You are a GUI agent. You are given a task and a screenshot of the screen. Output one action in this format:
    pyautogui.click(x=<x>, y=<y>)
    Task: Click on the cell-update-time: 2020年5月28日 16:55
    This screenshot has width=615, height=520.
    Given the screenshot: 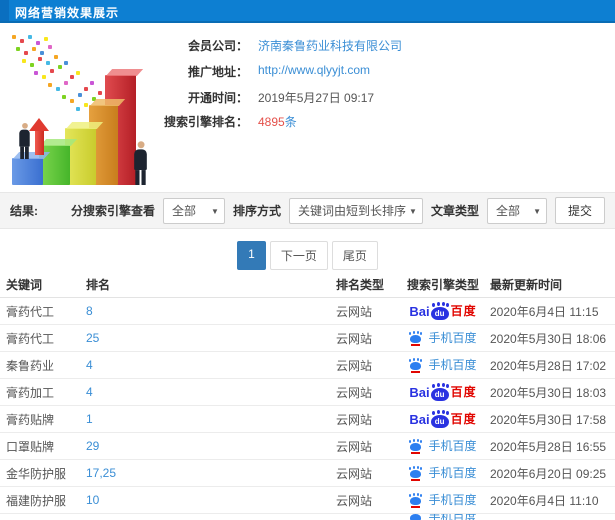 What is the action you would take?
    pyautogui.click(x=548, y=446)
    